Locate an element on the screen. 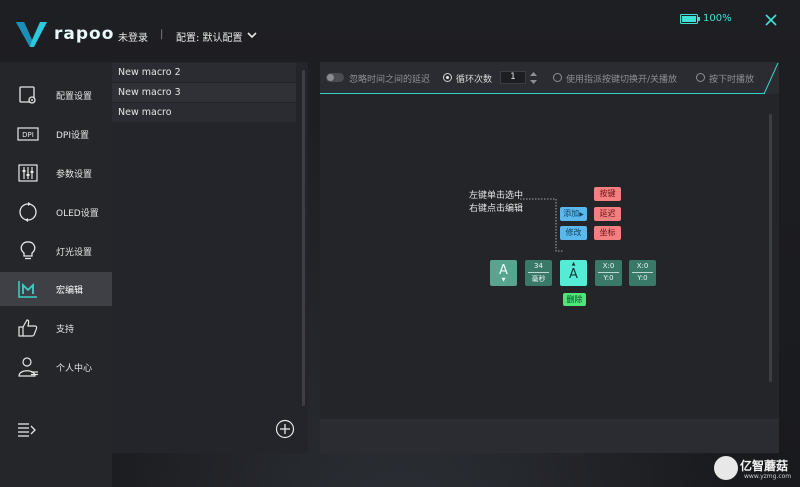 The height and width of the screenshot is (487, 800). sidebar-item-user-center: 个人中心 is located at coordinates (56, 367).